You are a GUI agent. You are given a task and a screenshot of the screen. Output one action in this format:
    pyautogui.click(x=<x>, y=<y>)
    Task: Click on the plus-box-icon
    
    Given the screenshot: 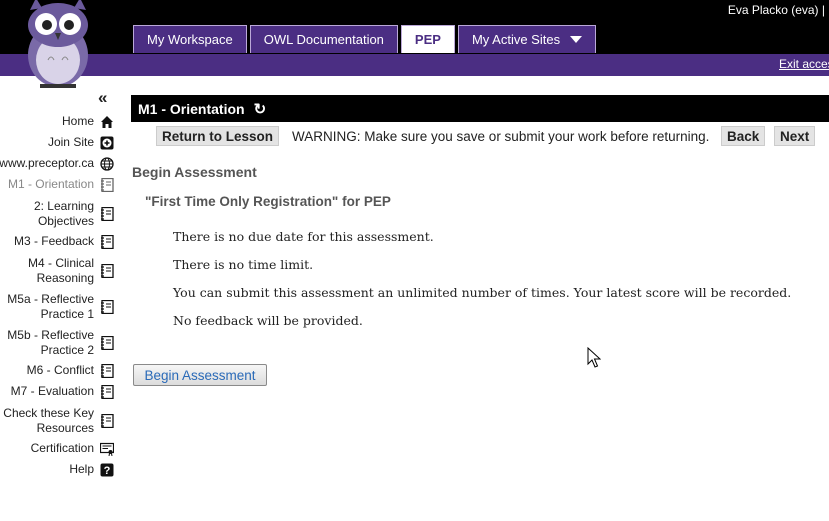 What is the action you would take?
    pyautogui.click(x=107, y=142)
    